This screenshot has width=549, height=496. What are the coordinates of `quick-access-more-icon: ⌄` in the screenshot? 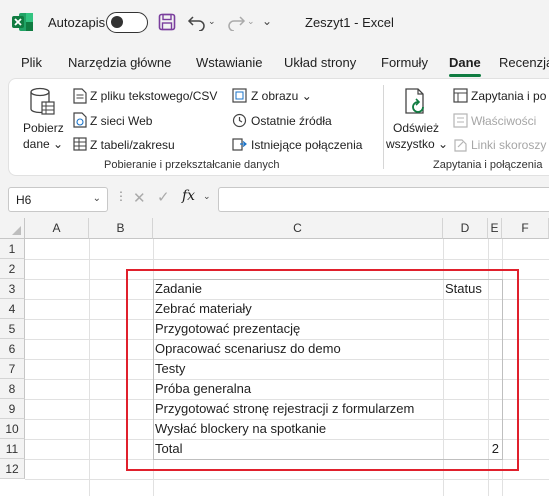 It's located at (267, 21).